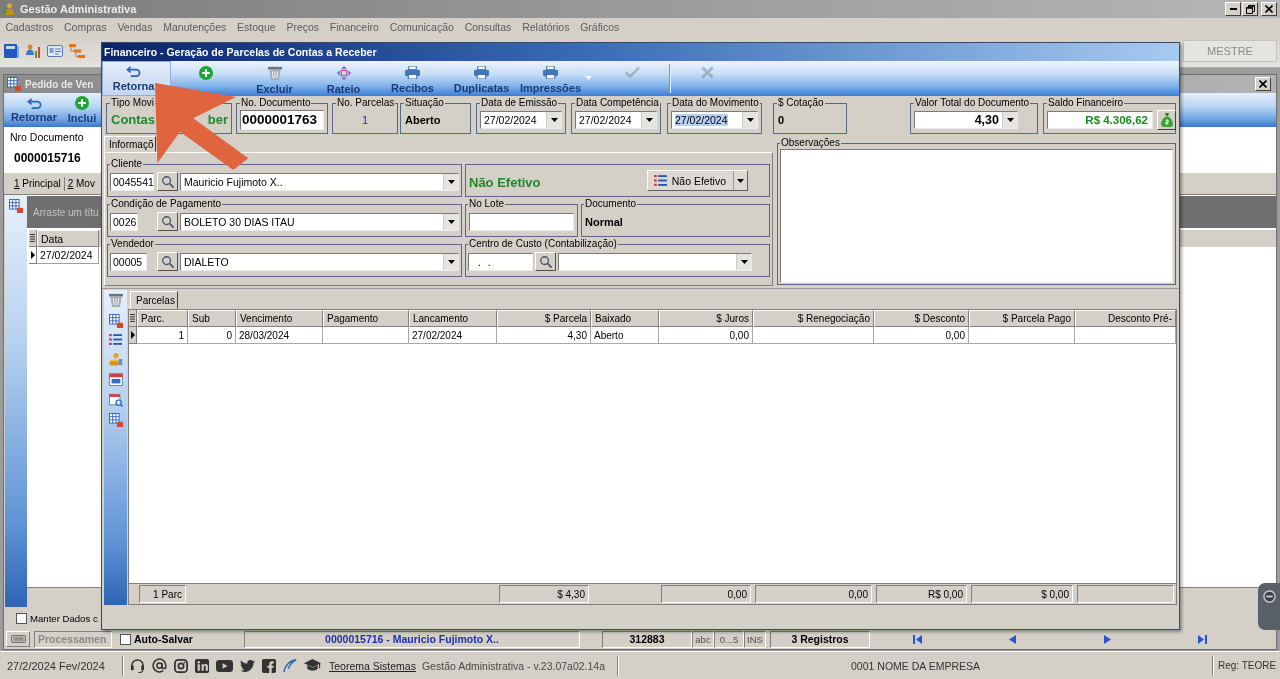 The width and height of the screenshot is (1280, 679). I want to click on website-link: Teorema Sistemas, so click(372, 665).